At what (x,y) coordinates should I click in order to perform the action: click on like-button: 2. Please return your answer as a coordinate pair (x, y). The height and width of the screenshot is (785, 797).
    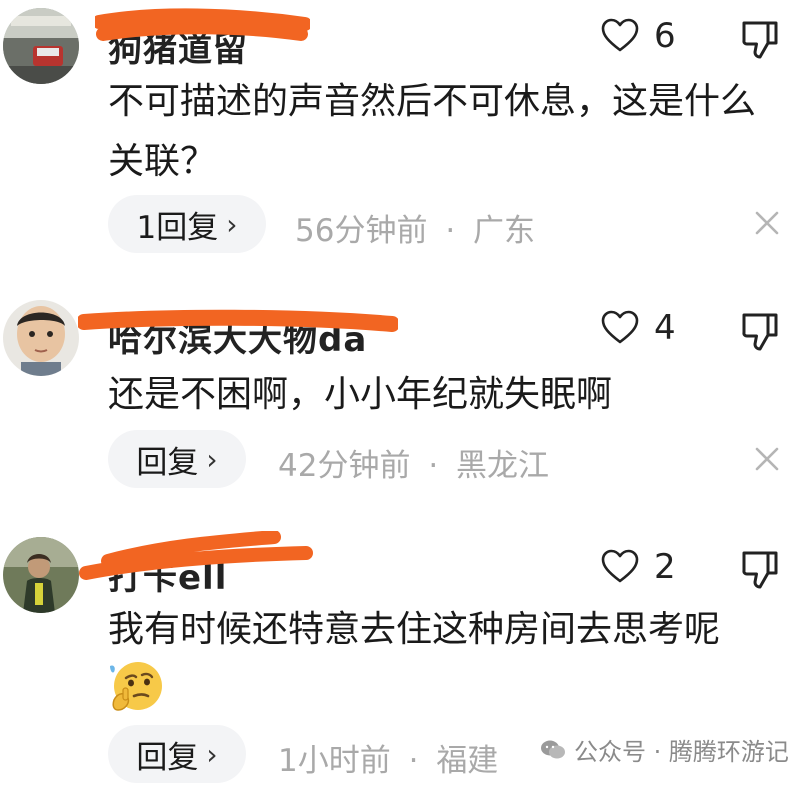
    Looking at the image, I should click on (638, 567).